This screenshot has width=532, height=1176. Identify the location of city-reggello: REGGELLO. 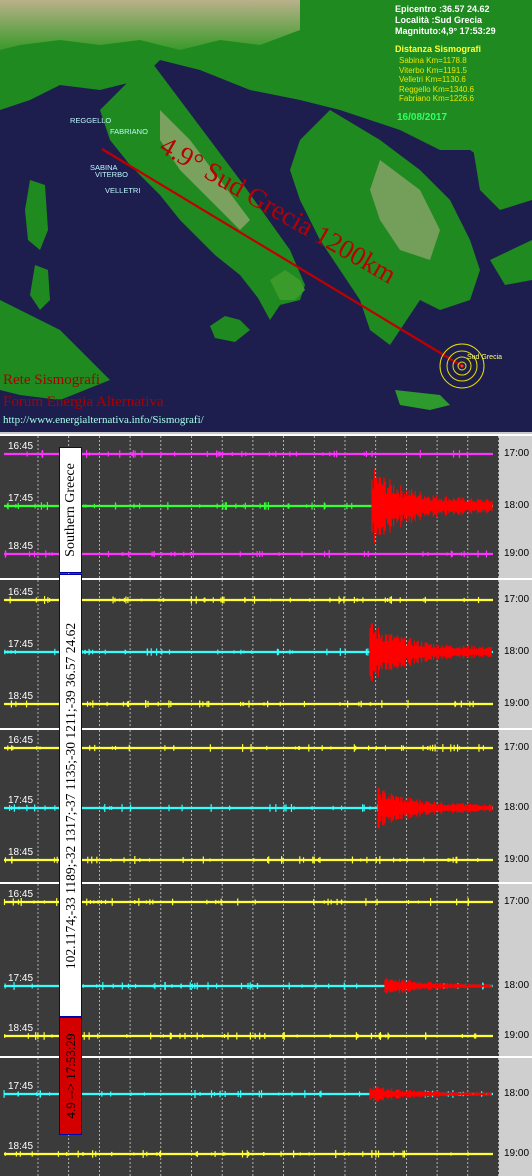
(91, 120).